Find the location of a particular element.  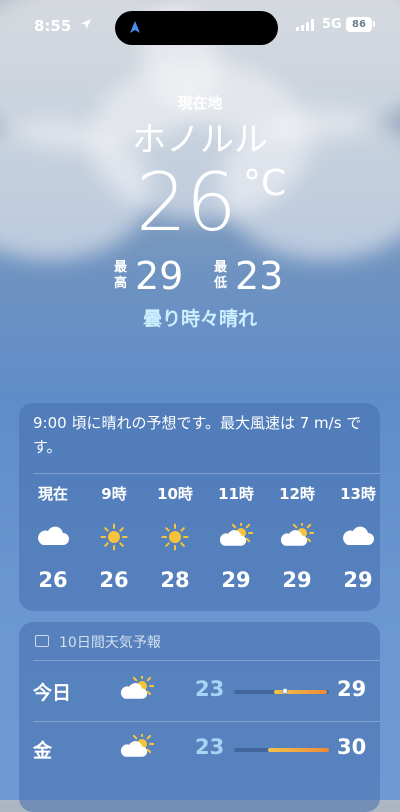

battery-level: 86 is located at coordinates (359, 24).